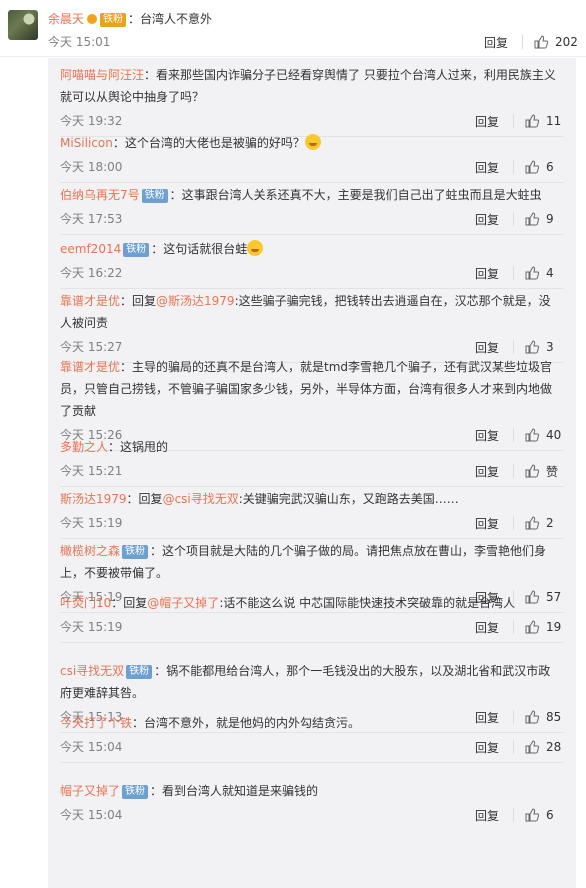 This screenshot has height=888, width=586. Describe the element at coordinates (195, 301) in the screenshot. I see `mention-link: @斯汤达1979` at that location.